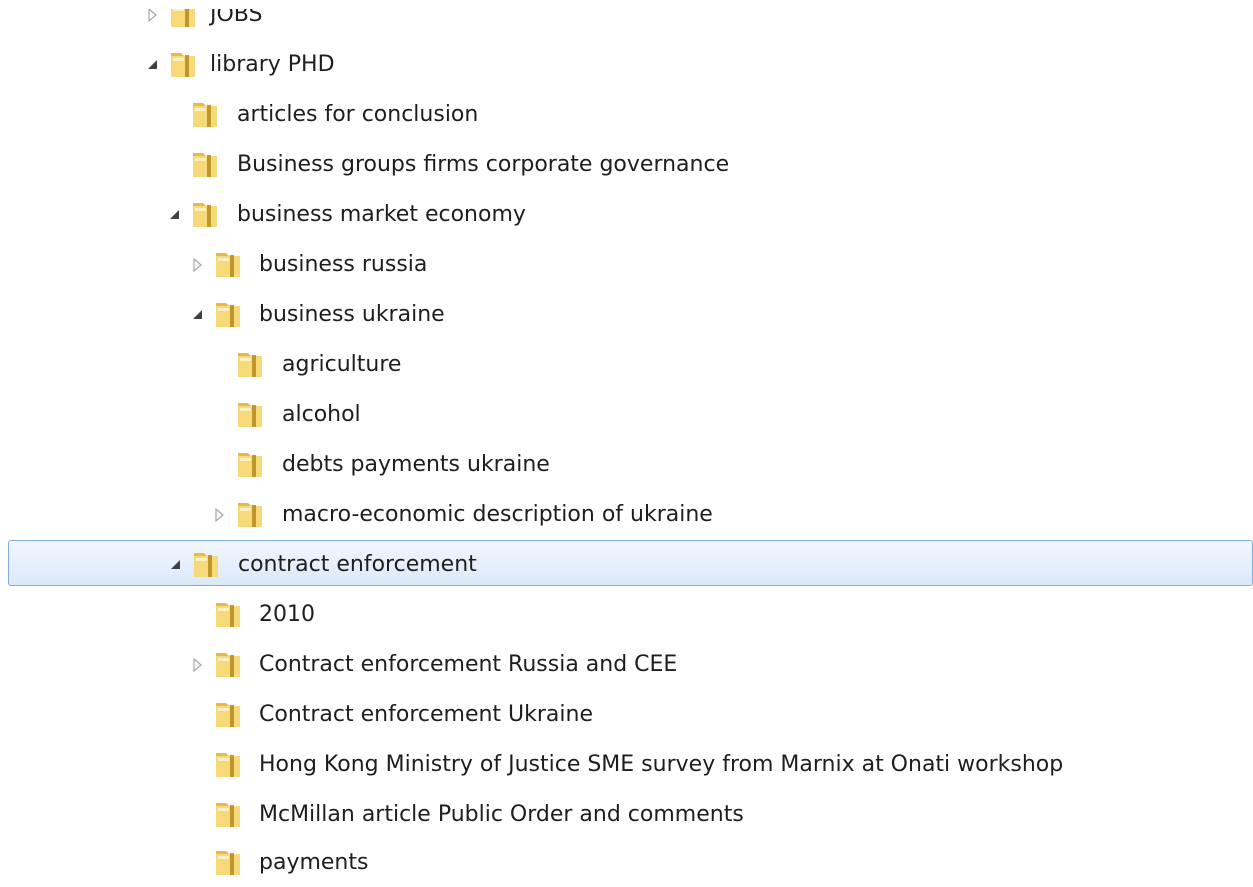 Image resolution: width=1253 pixels, height=887 pixels. Describe the element at coordinates (626, 862) in the screenshot. I see `tree-item-payments: payments` at that location.